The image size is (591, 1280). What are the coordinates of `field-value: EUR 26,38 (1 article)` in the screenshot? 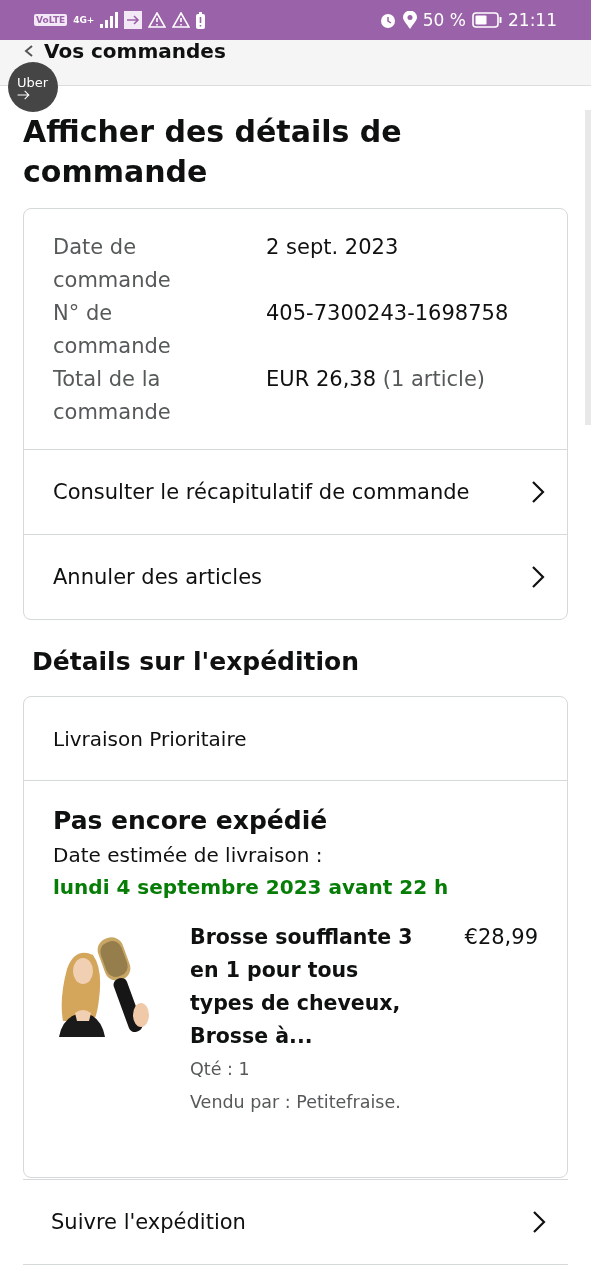 It's located at (376, 379).